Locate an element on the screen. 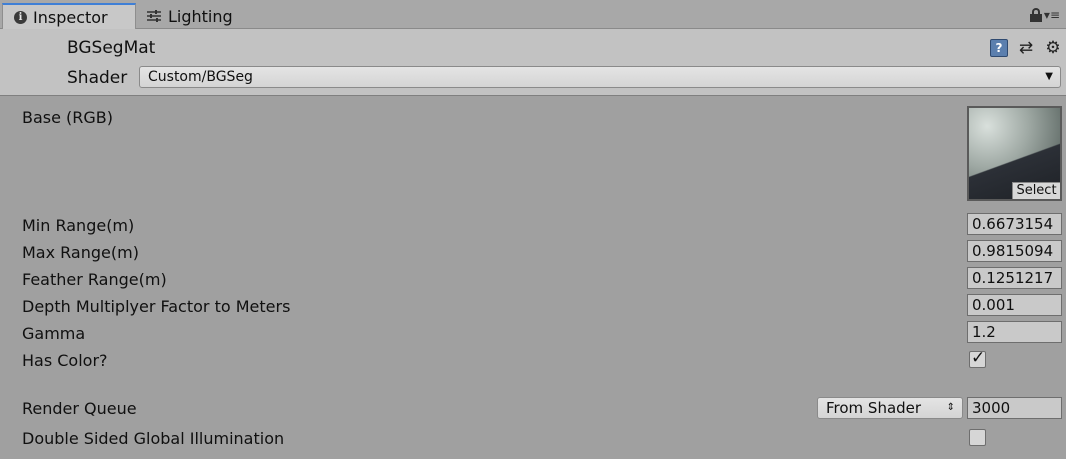 The width and height of the screenshot is (1066, 459). material-name: BGSegMat is located at coordinates (111, 48).